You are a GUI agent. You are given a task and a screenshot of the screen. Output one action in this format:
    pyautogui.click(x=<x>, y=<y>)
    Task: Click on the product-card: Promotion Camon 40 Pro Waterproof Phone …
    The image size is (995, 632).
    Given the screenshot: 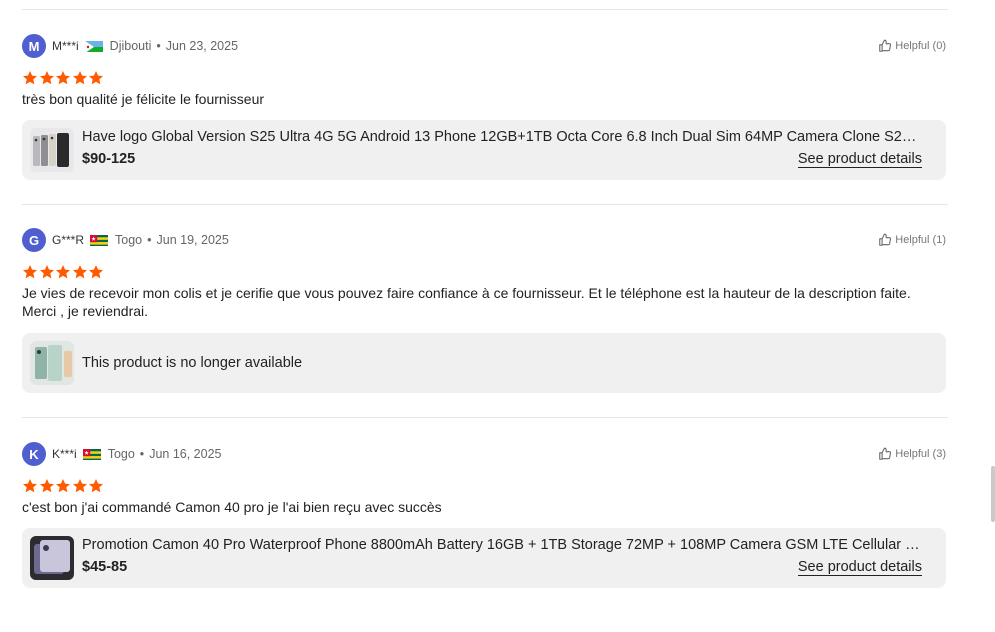 What is the action you would take?
    pyautogui.click(x=484, y=558)
    